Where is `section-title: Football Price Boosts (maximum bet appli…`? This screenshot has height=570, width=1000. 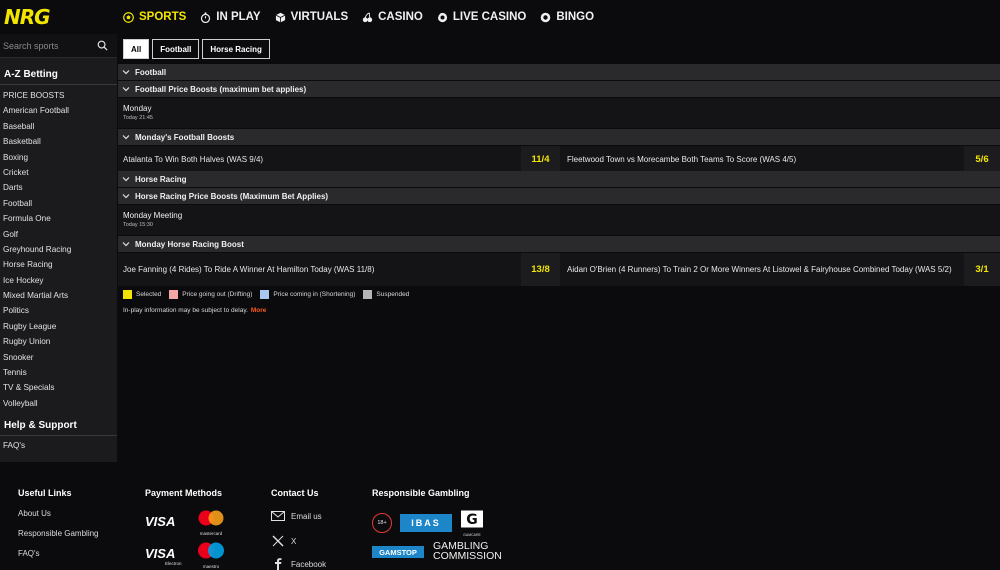 section-title: Football Price Boosts (maximum bet appli… is located at coordinates (221, 89).